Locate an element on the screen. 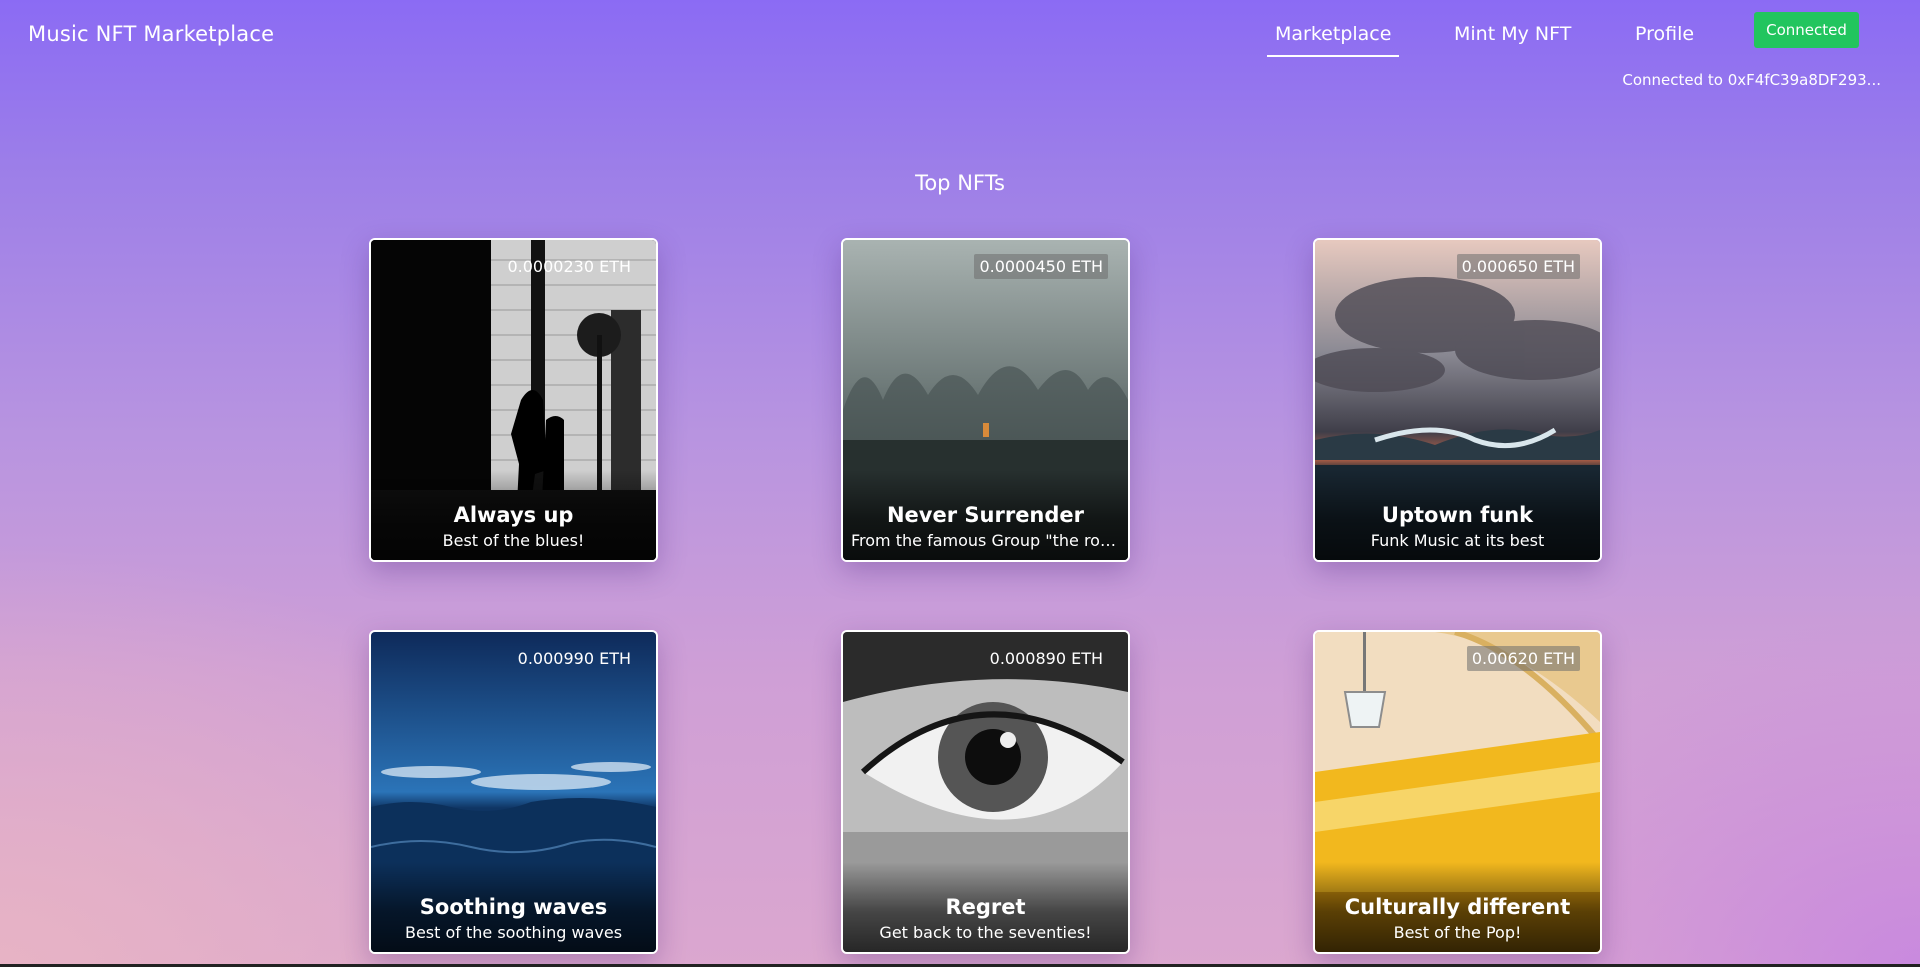  price-badge: 0.000890 ETH is located at coordinates (1046, 658).